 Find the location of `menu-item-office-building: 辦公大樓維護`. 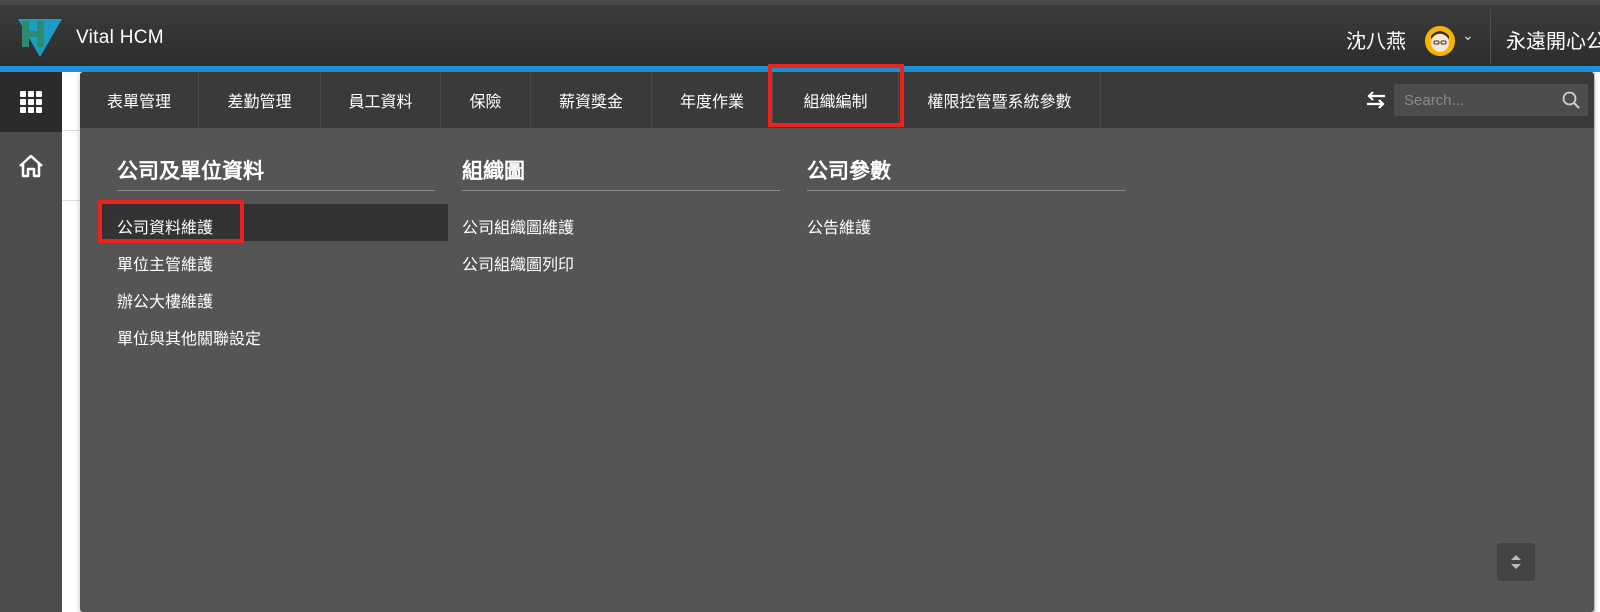

menu-item-office-building: 辦公大樓維護 is located at coordinates (165, 300).